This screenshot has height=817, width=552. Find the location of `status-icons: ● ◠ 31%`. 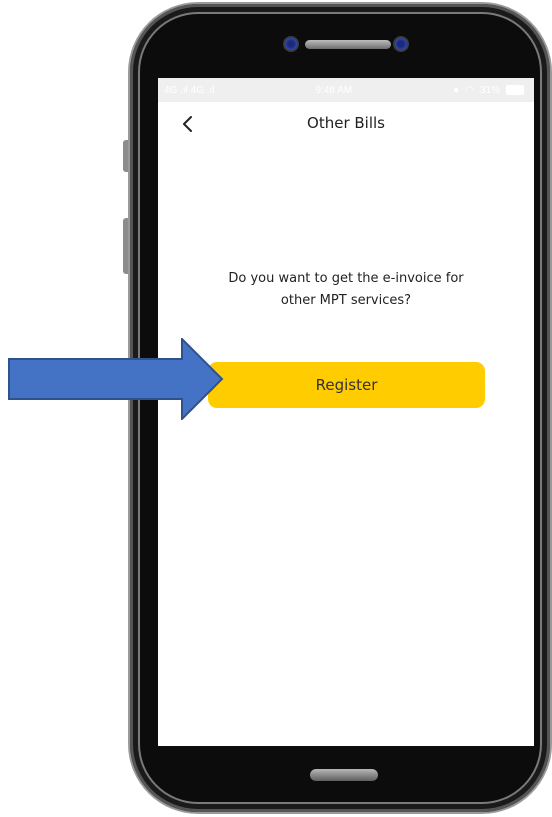

status-icons: ● ◠ 31% is located at coordinates (488, 90).